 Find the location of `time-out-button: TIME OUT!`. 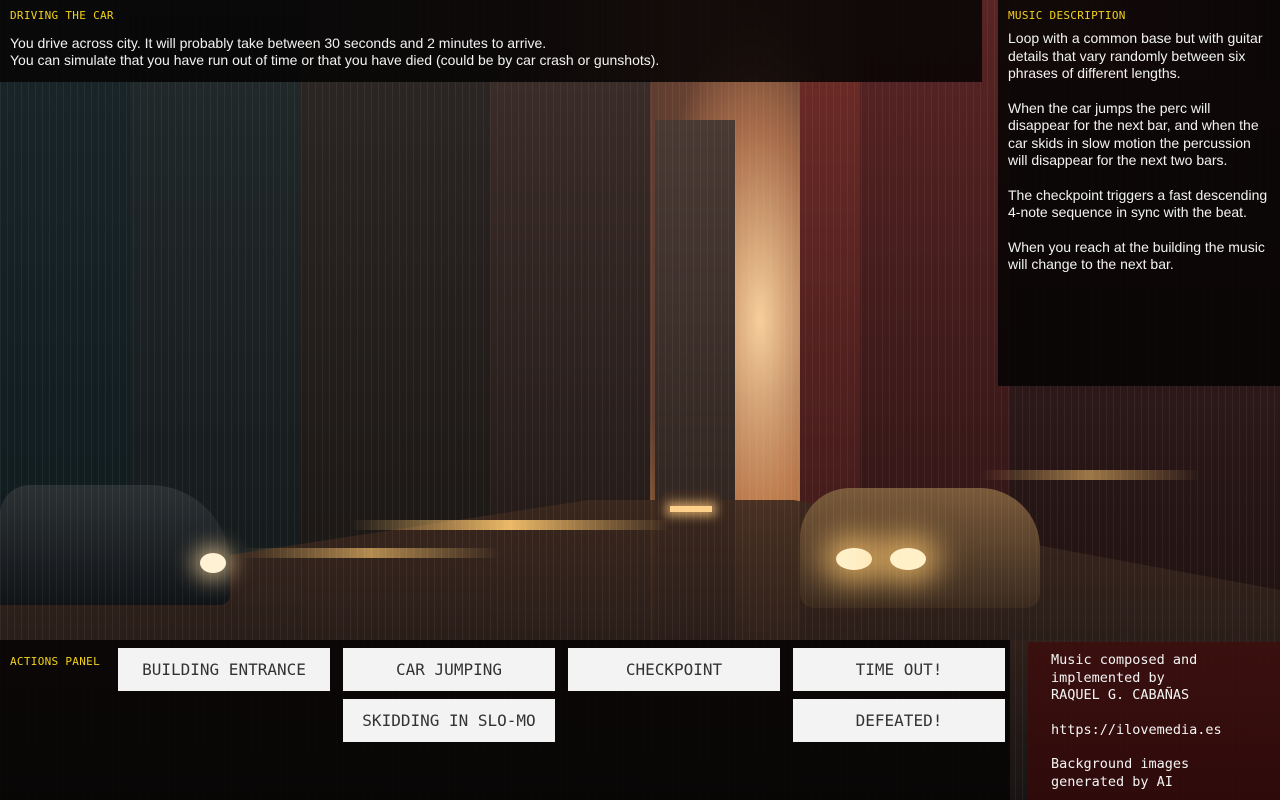

time-out-button: TIME OUT! is located at coordinates (899, 669).